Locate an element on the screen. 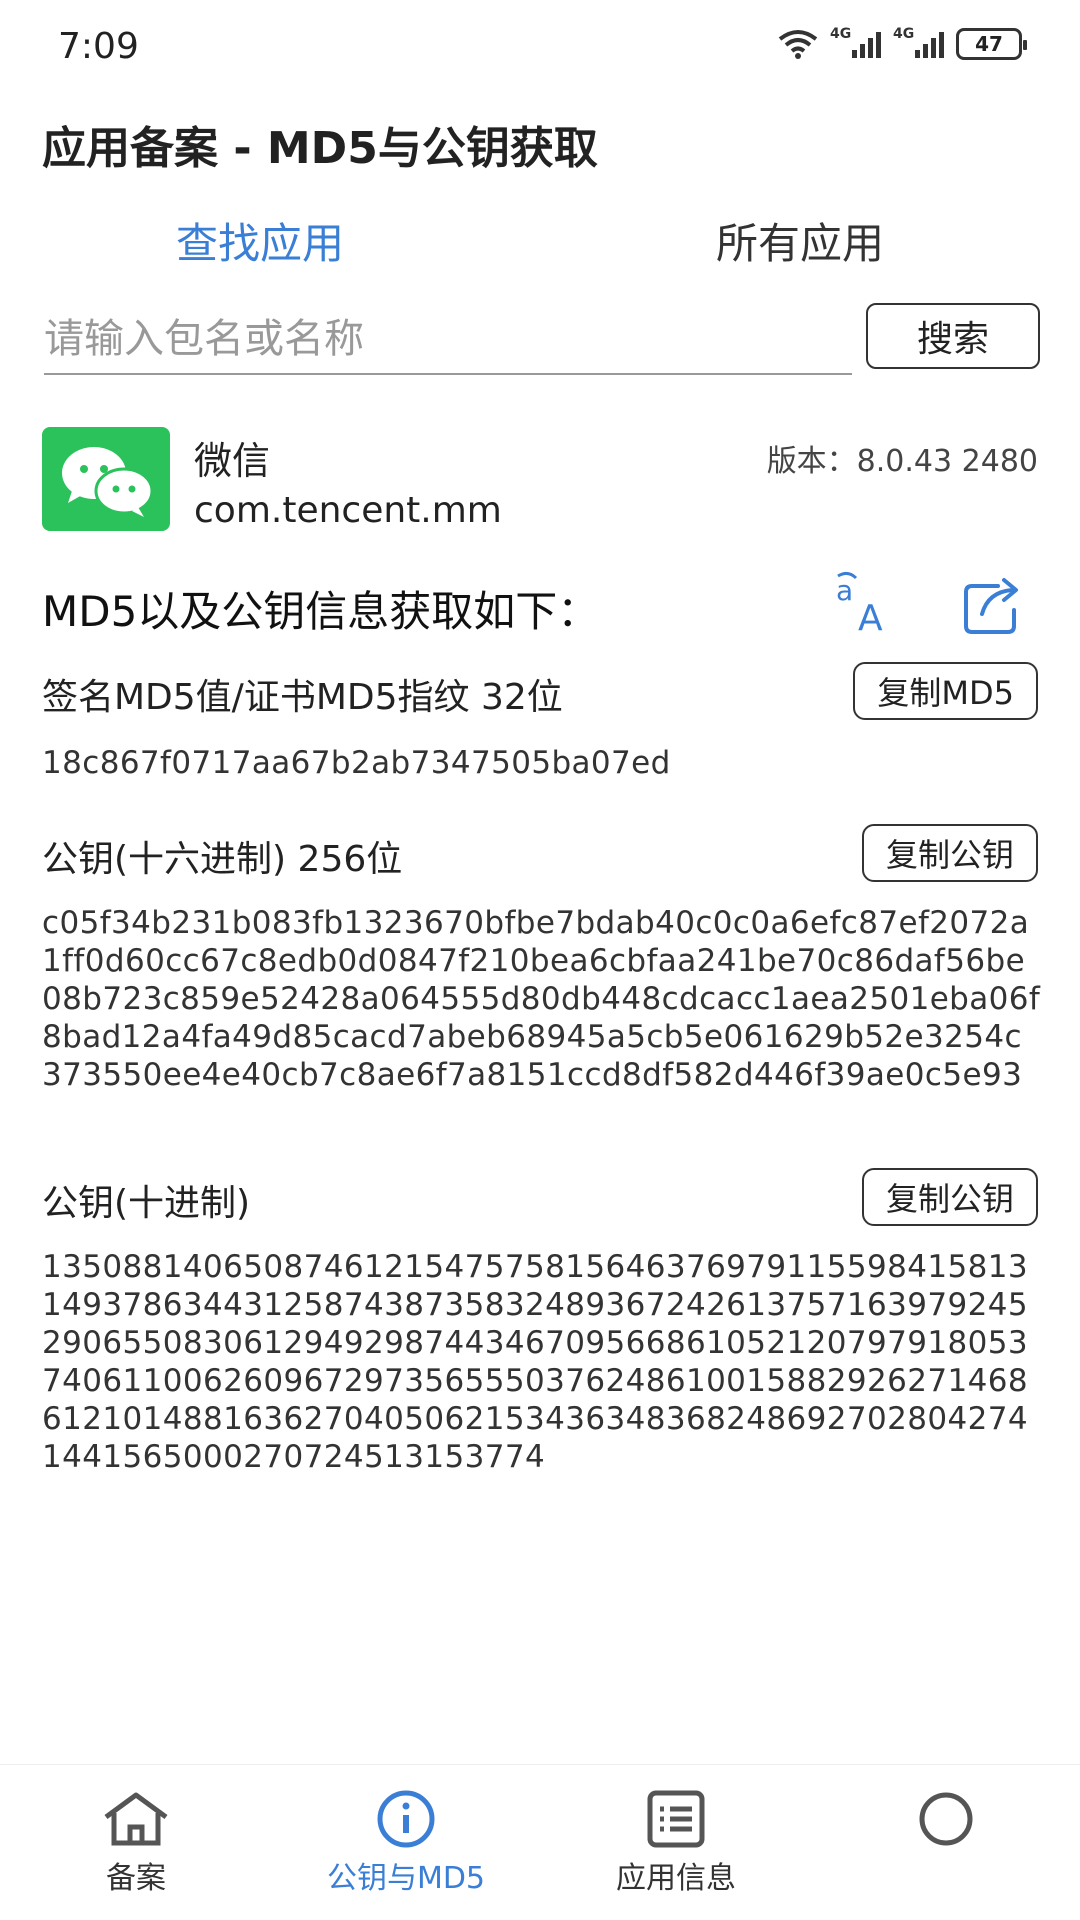 Image resolution: width=1080 pixels, height=1920 pixels. svg-text: A is located at coordinates (870, 618).